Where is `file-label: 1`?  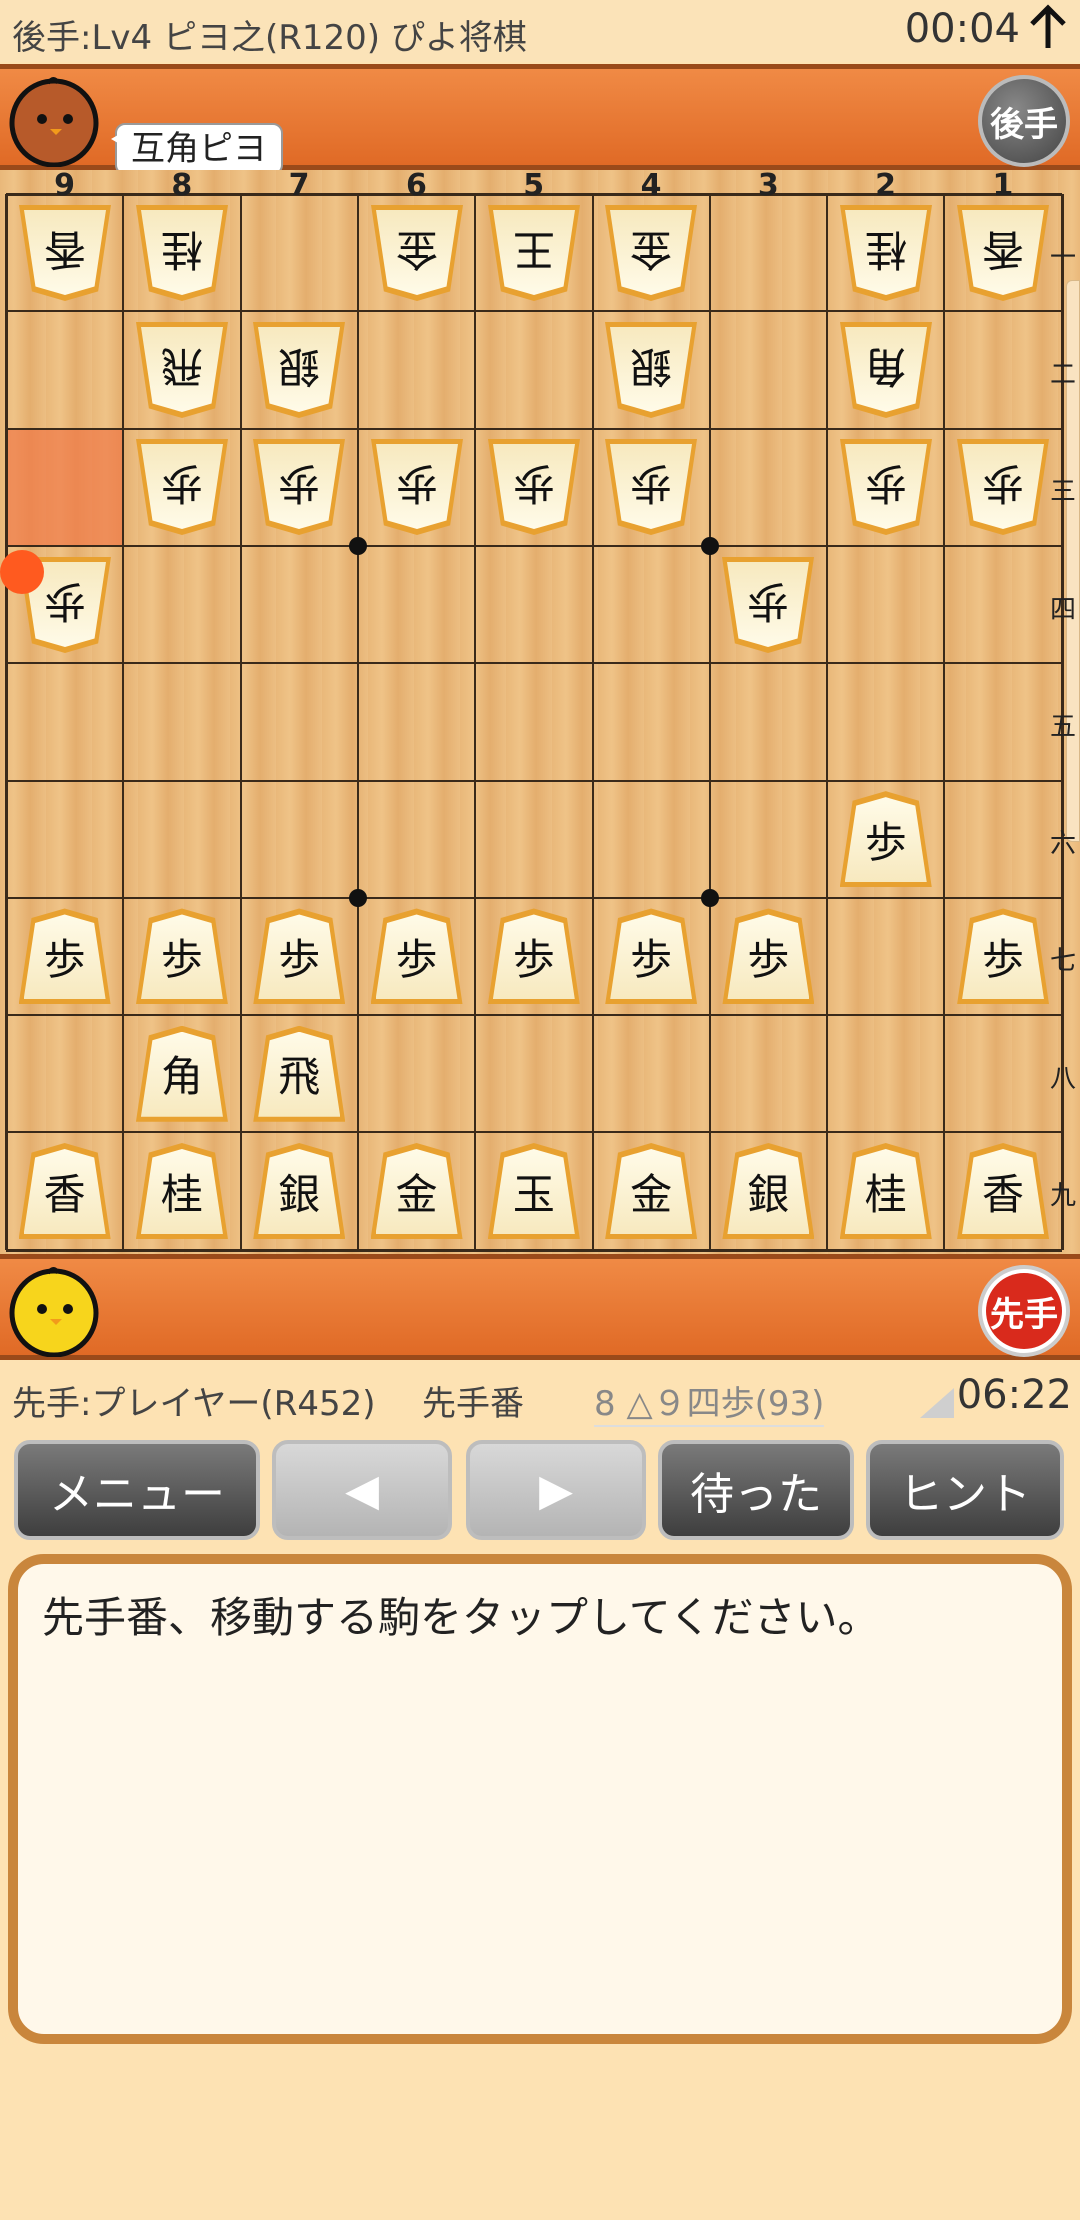 file-label: 1 is located at coordinates (1003, 185).